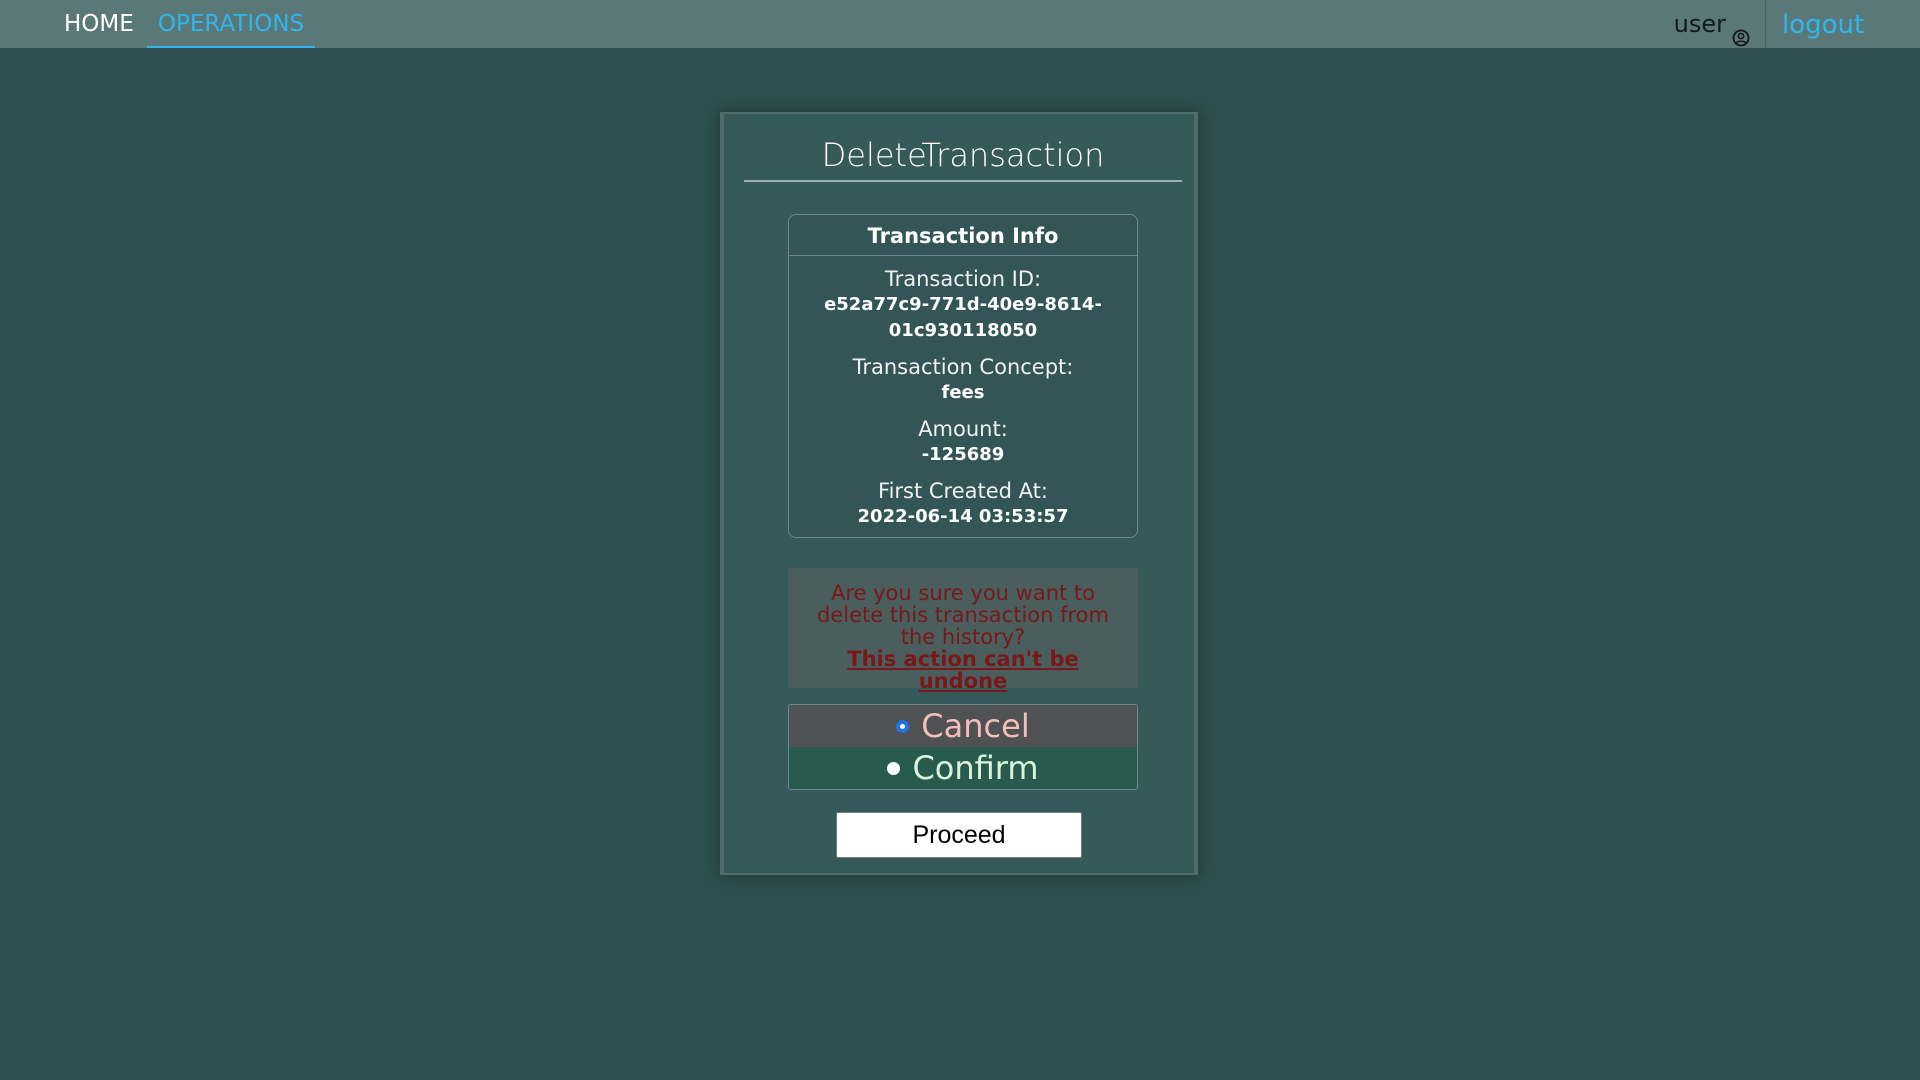 The image size is (1920, 1080). What do you see at coordinates (975, 726) in the screenshot?
I see `cancel-option-label: Cancel` at bounding box center [975, 726].